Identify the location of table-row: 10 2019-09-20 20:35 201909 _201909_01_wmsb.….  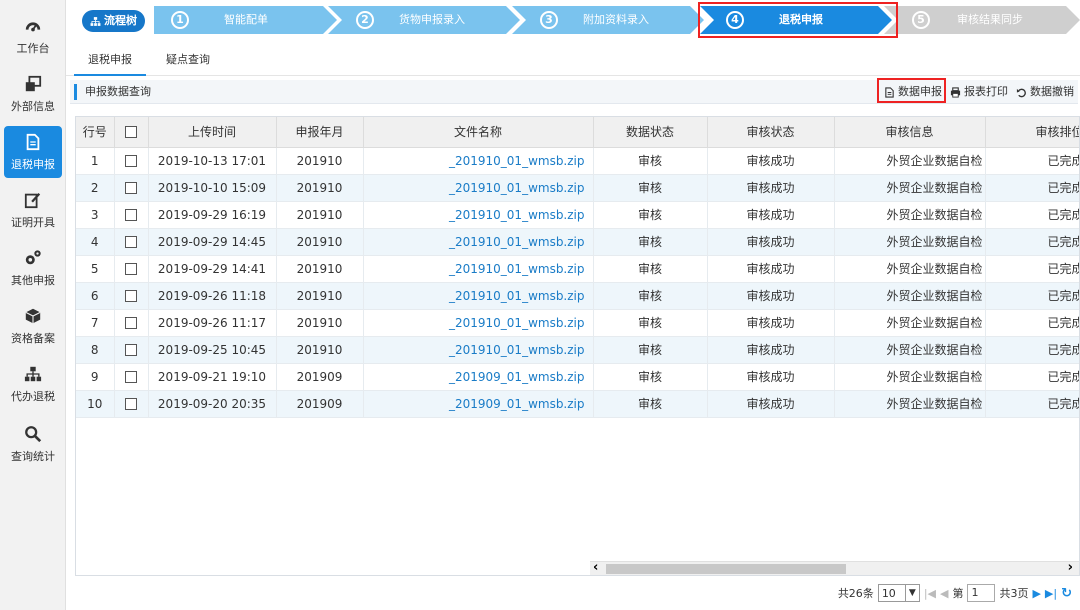
(577, 404).